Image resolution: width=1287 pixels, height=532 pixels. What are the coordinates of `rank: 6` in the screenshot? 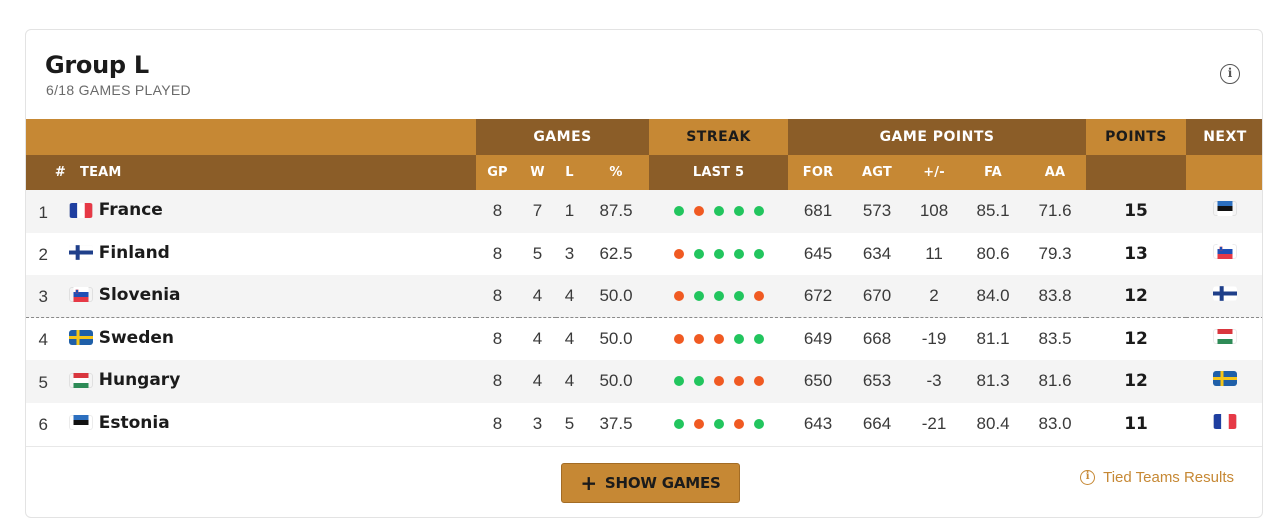 It's located at (43, 424).